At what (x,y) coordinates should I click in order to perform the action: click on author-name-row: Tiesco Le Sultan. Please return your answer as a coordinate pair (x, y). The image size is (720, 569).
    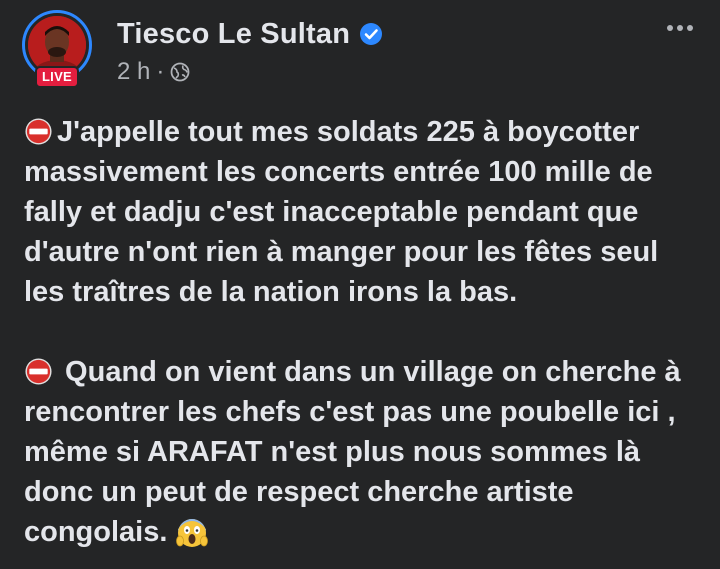
    Looking at the image, I should click on (250, 34).